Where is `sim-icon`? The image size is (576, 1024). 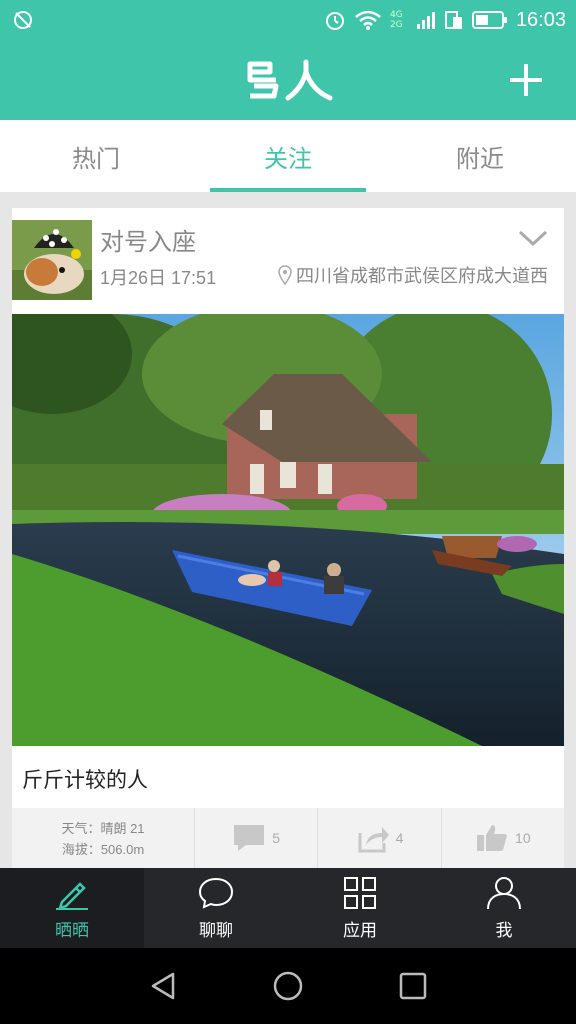
sim-icon is located at coordinates (453, 20).